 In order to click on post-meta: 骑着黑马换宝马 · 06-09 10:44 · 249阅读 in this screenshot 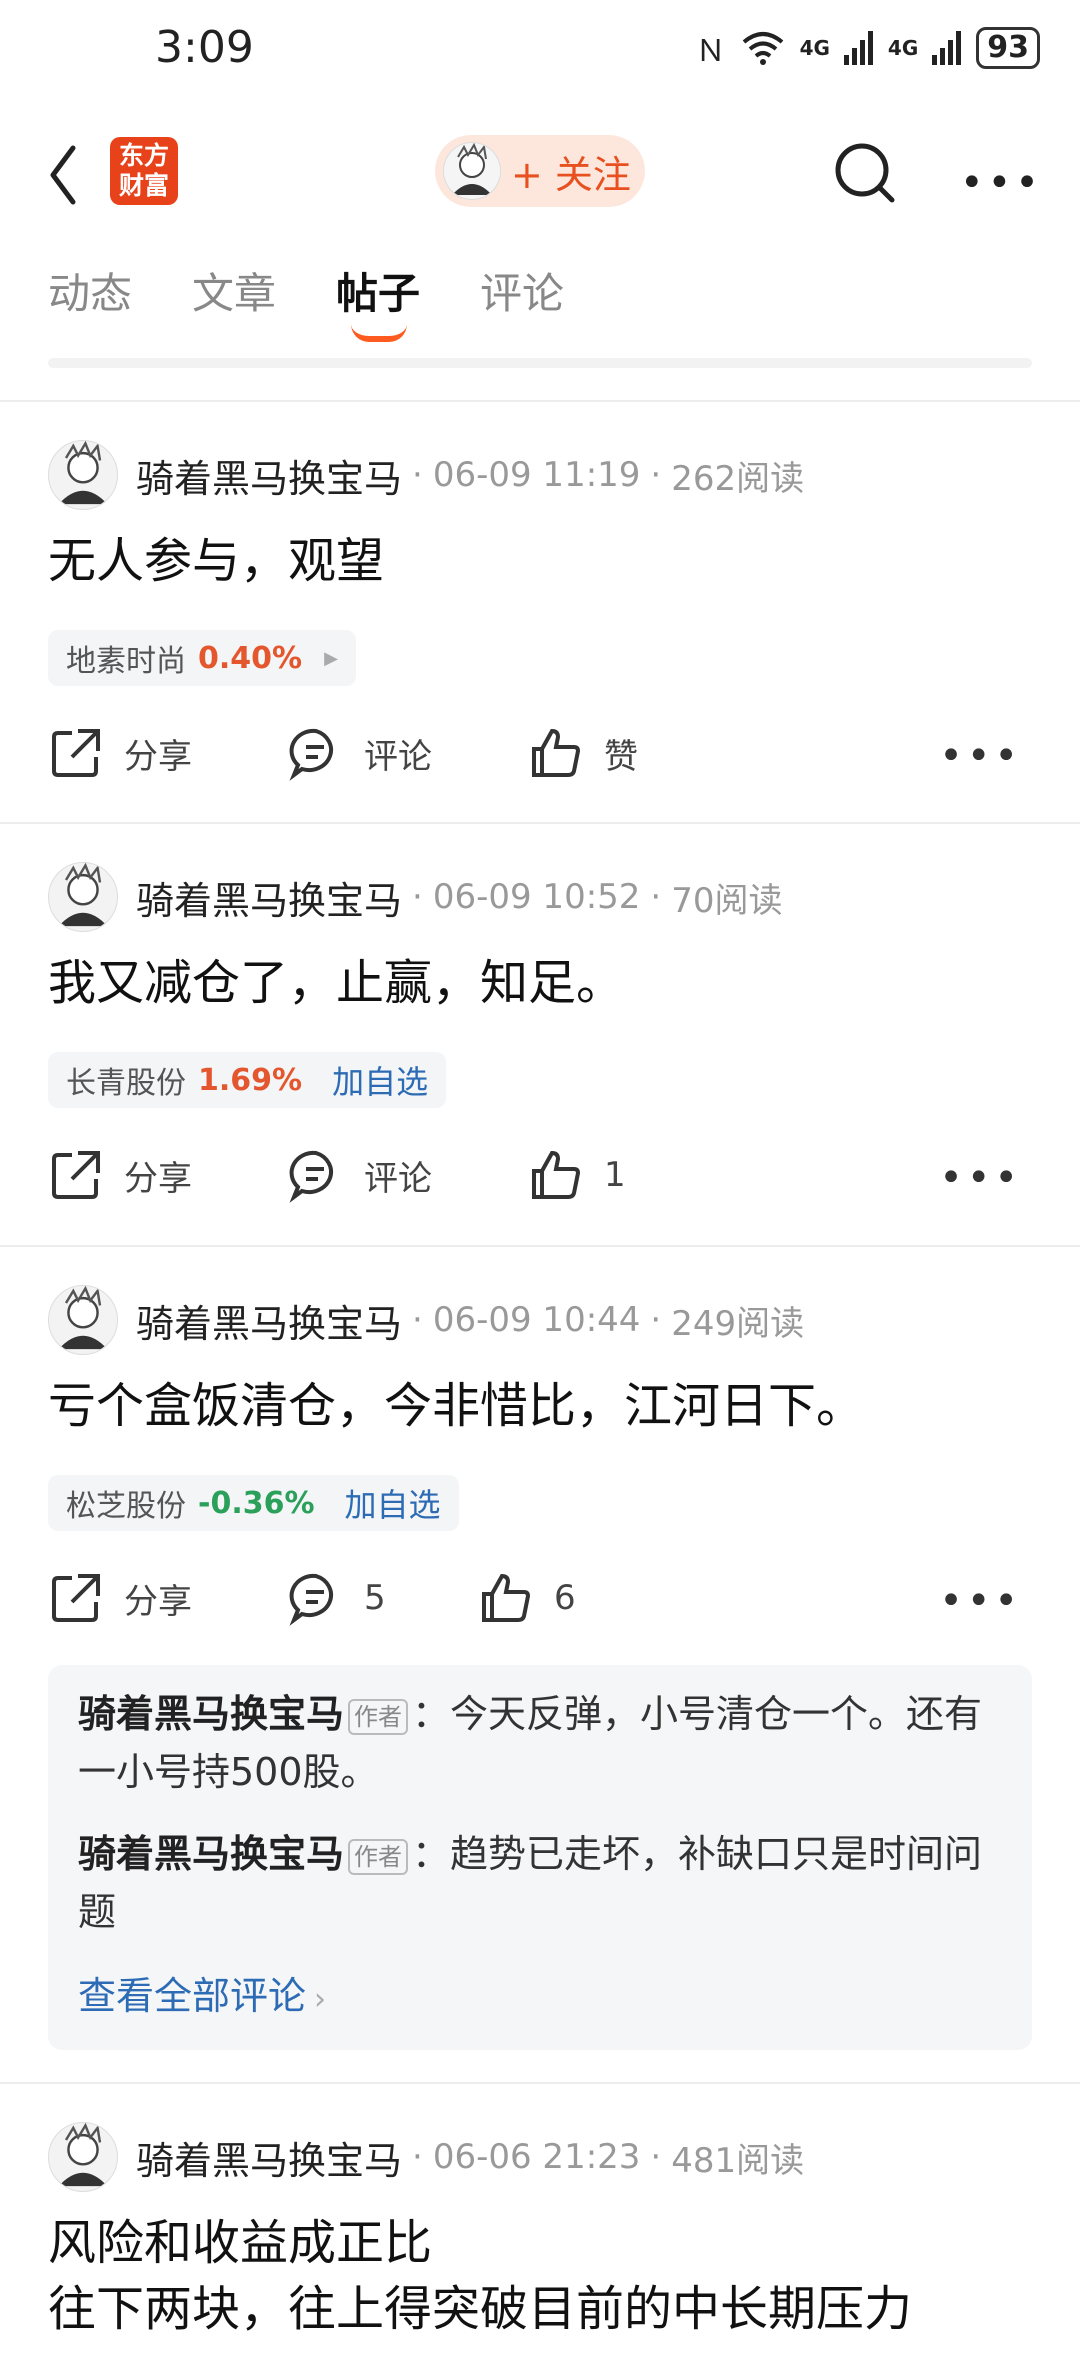, I will do `click(426, 1320)`.